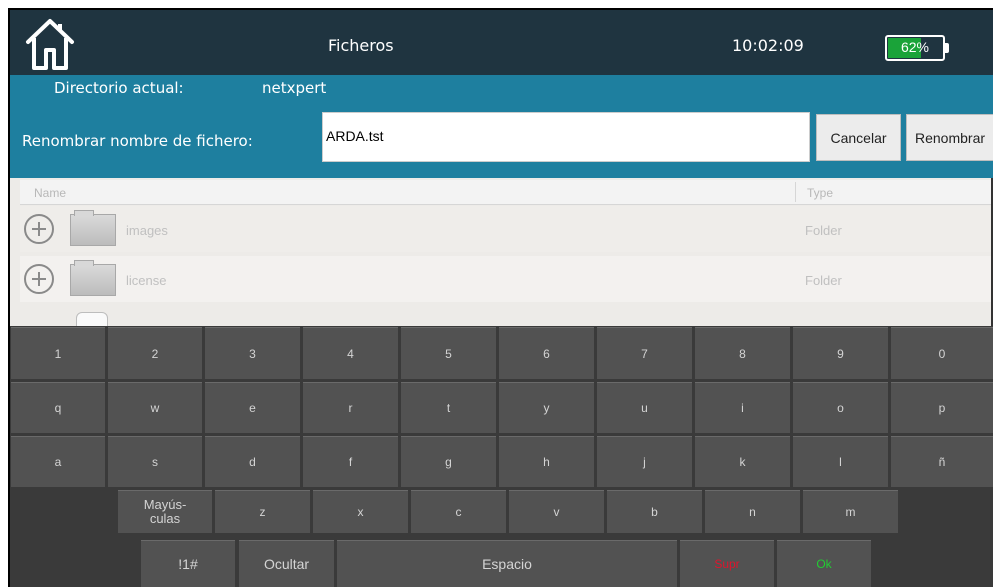 Image resolution: width=993 pixels, height=587 pixels. Describe the element at coordinates (58, 353) in the screenshot. I see `key-1: 1` at that location.